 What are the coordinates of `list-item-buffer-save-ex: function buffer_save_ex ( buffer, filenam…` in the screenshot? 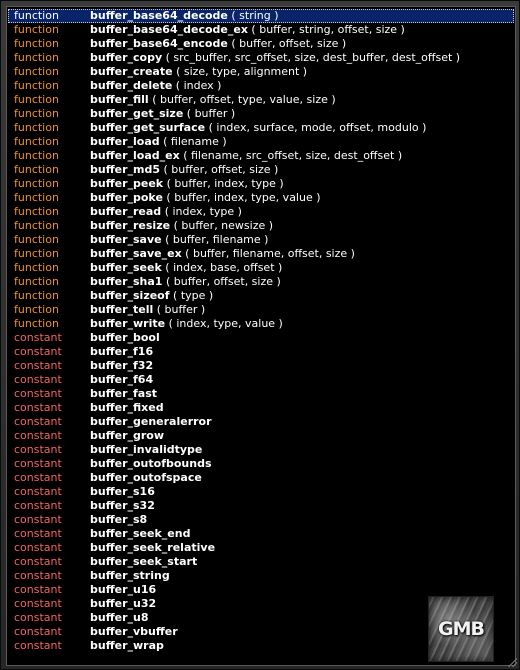 It's located at (261, 254).